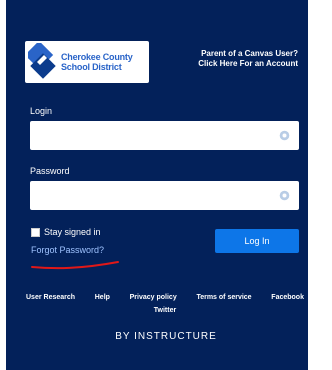 This screenshot has height=370, width=332. What do you see at coordinates (287, 297) in the screenshot?
I see `footer-link-facebook: Facebook` at bounding box center [287, 297].